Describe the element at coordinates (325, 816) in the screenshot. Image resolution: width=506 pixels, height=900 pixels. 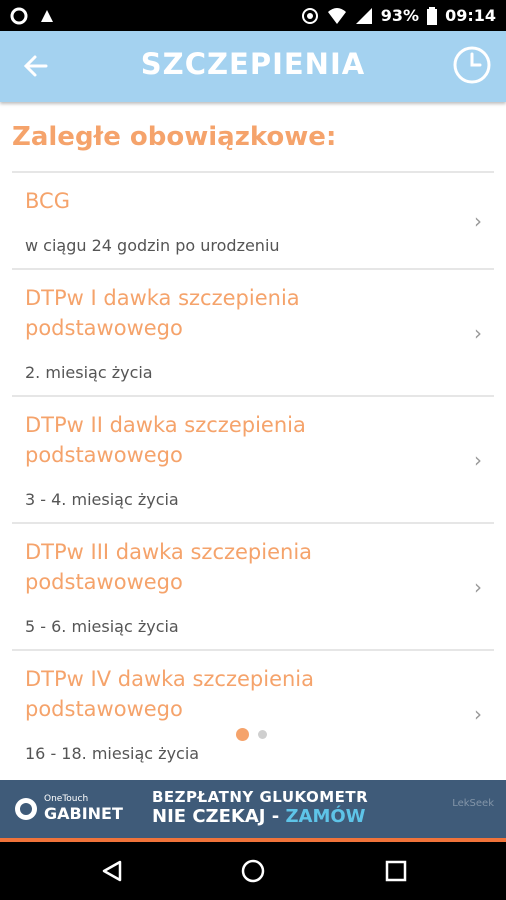
I see `ad-cta: ZAMÓW` at that location.